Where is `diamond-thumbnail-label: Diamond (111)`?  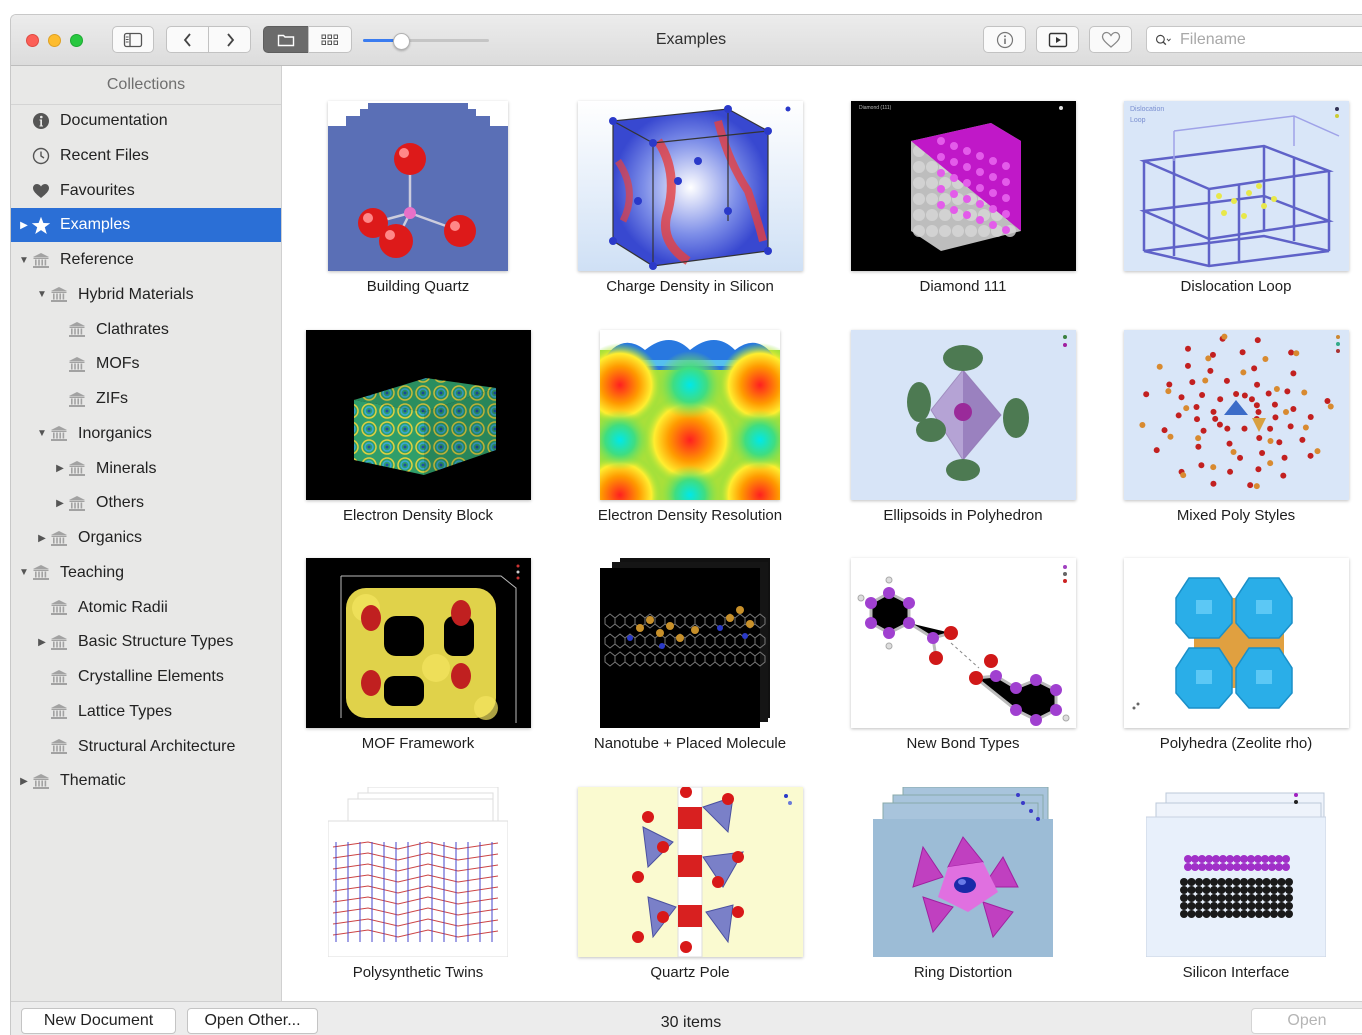
diamond-thumbnail-label: Diamond (111) is located at coordinates (875, 108).